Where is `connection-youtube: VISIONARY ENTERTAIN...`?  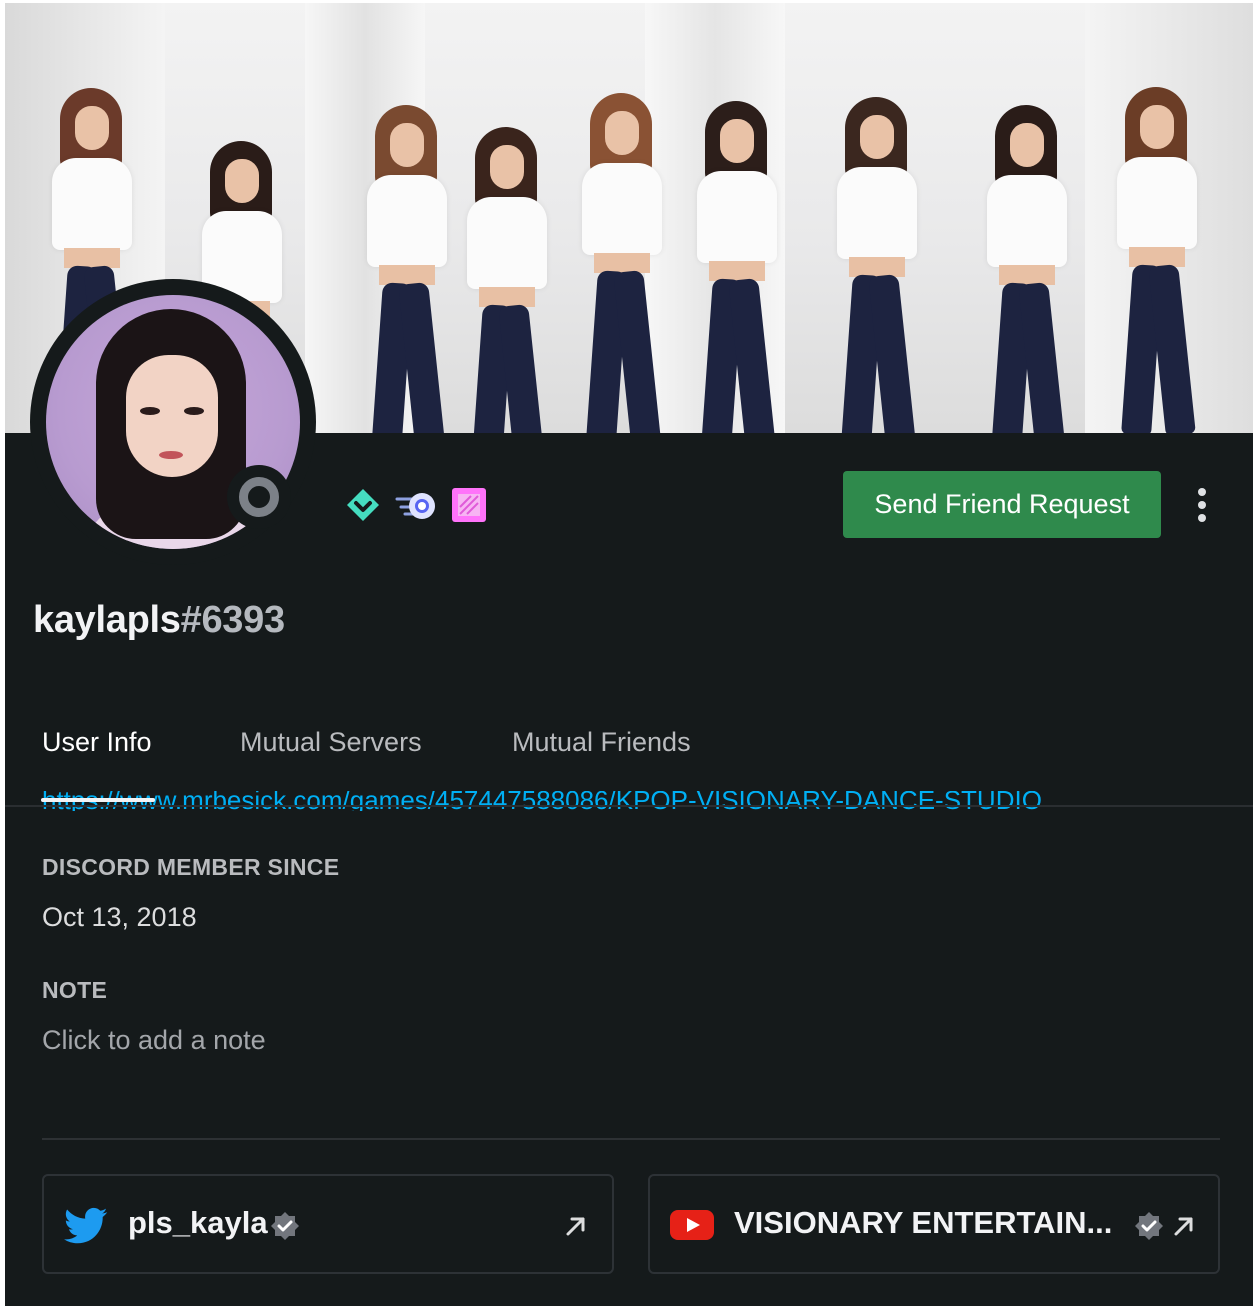
connection-youtube: VISIONARY ENTERTAIN... is located at coordinates (934, 1224).